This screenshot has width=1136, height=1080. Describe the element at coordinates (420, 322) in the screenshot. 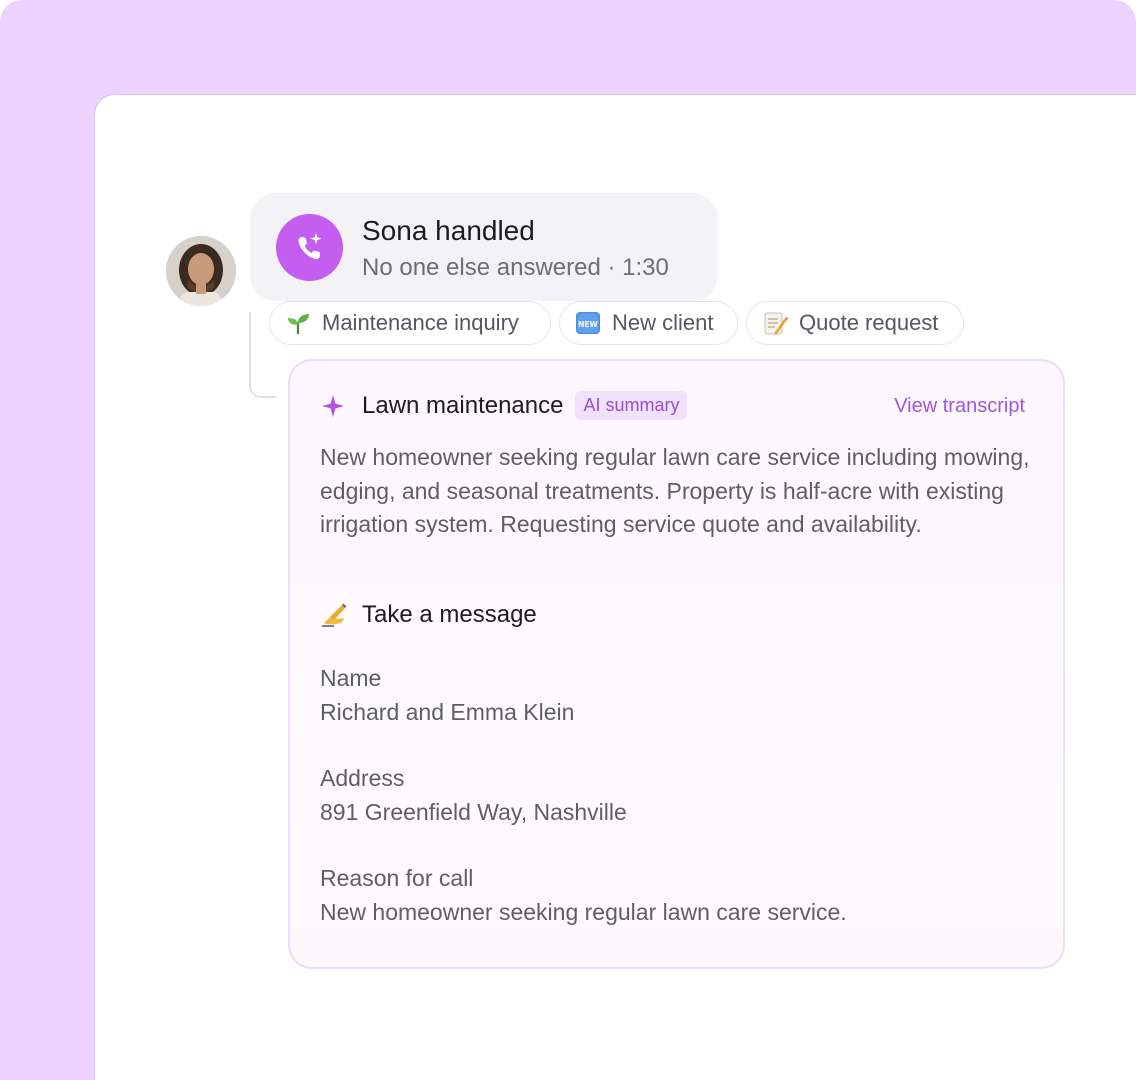

I see `tag-label: Maintenance inquiry` at that location.